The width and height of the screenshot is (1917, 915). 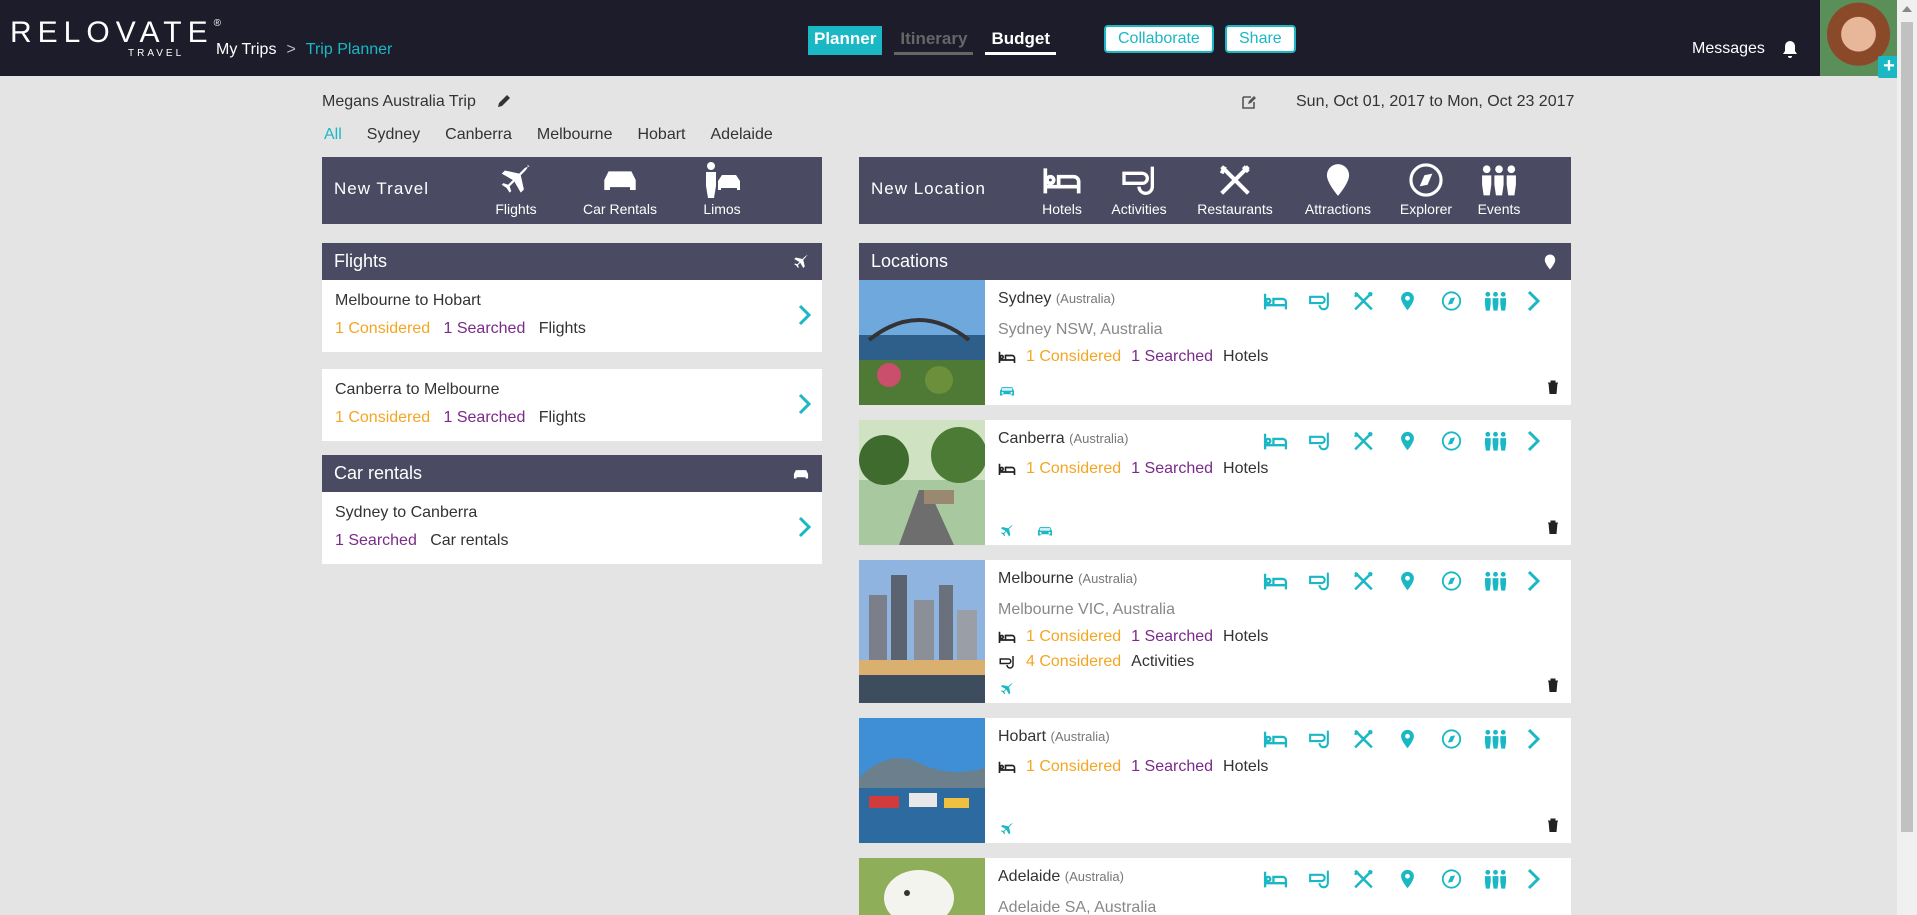 What do you see at coordinates (1020, 40) in the screenshot?
I see `tab-budget: Budget` at bounding box center [1020, 40].